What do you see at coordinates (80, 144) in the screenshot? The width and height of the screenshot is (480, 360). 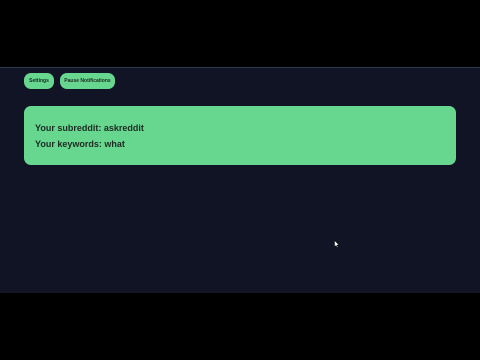 I see `keywords-text: Your keywords: what` at bounding box center [80, 144].